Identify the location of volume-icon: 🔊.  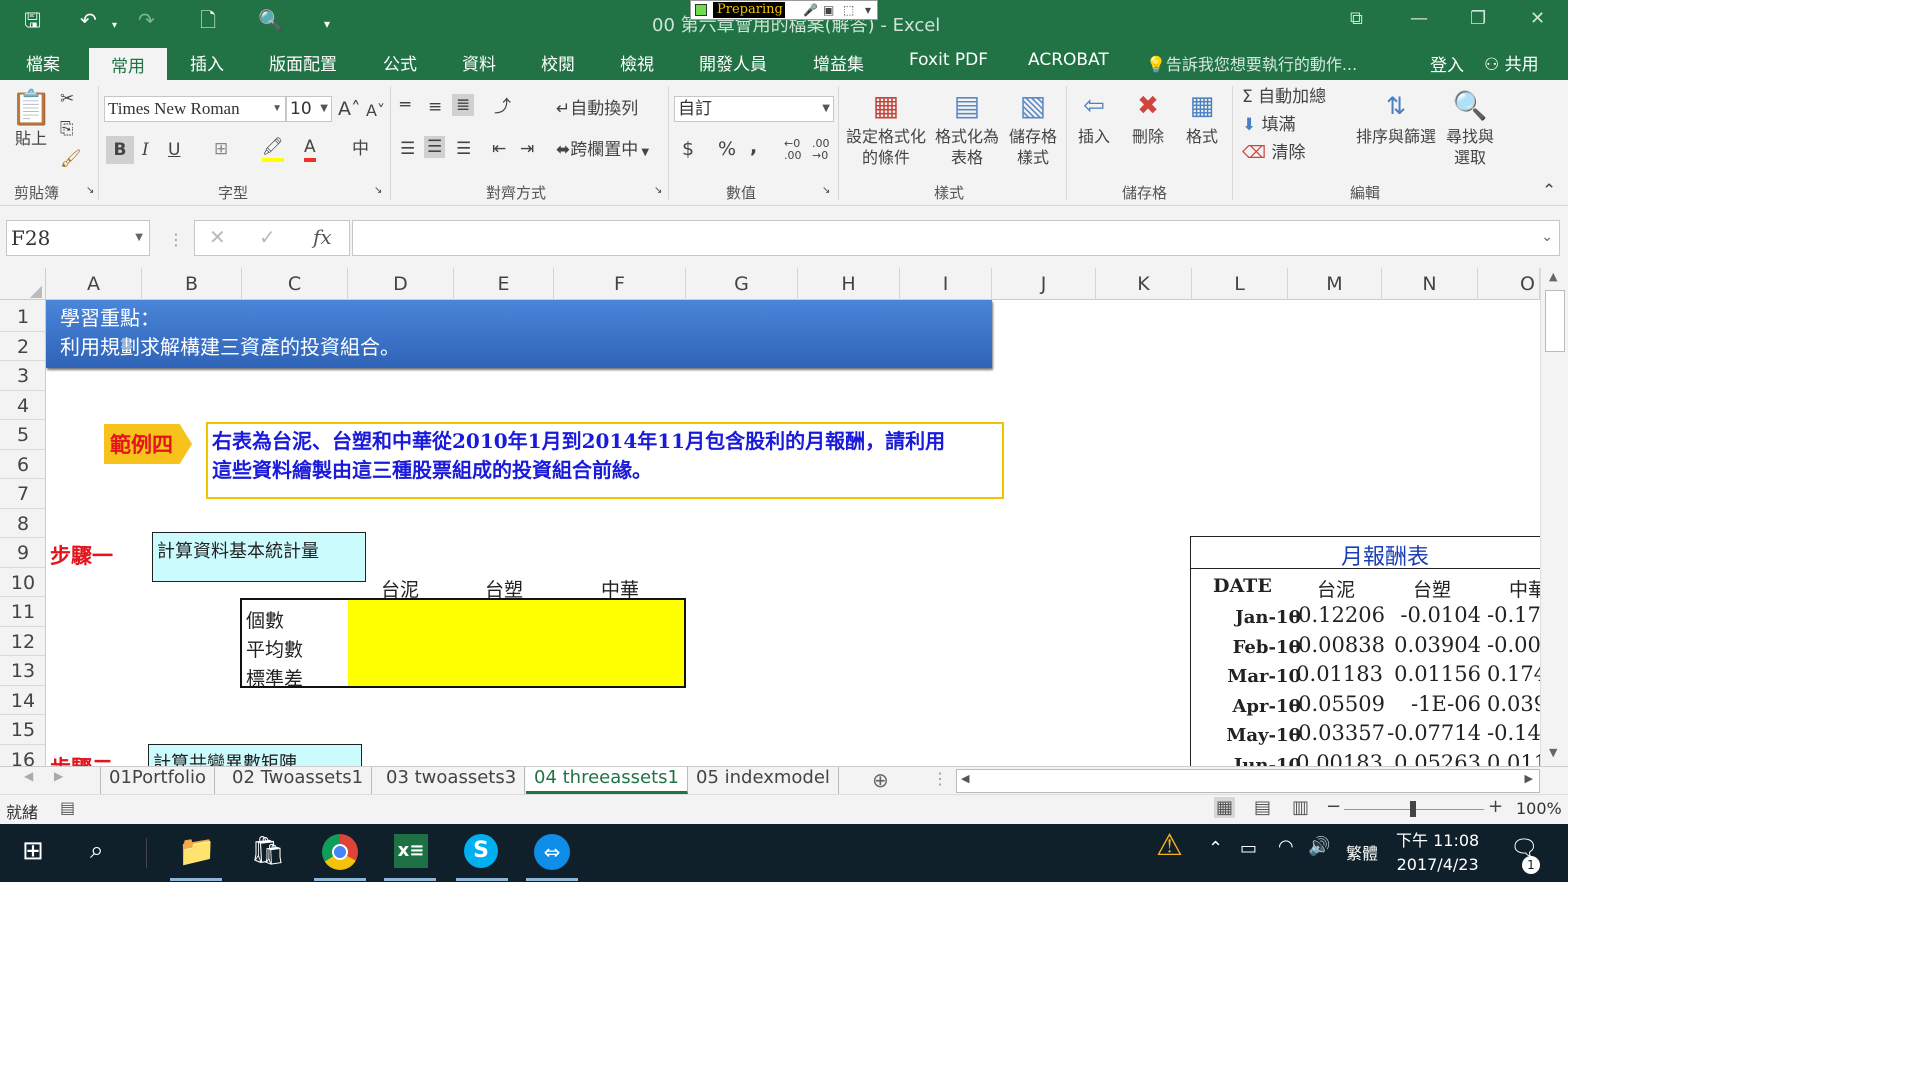
(1319, 846).